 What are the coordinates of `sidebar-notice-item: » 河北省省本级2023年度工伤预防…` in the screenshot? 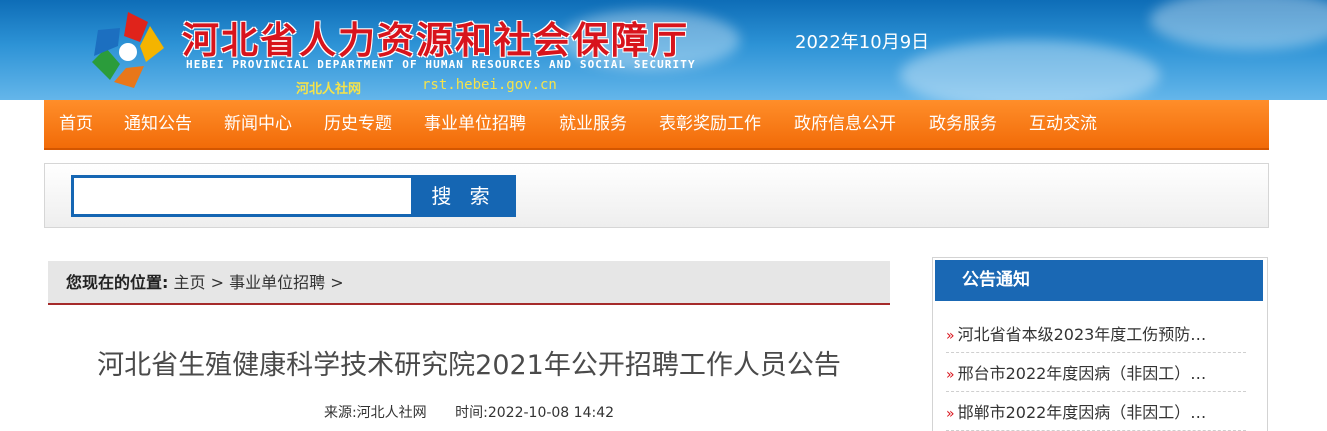 It's located at (1096, 335).